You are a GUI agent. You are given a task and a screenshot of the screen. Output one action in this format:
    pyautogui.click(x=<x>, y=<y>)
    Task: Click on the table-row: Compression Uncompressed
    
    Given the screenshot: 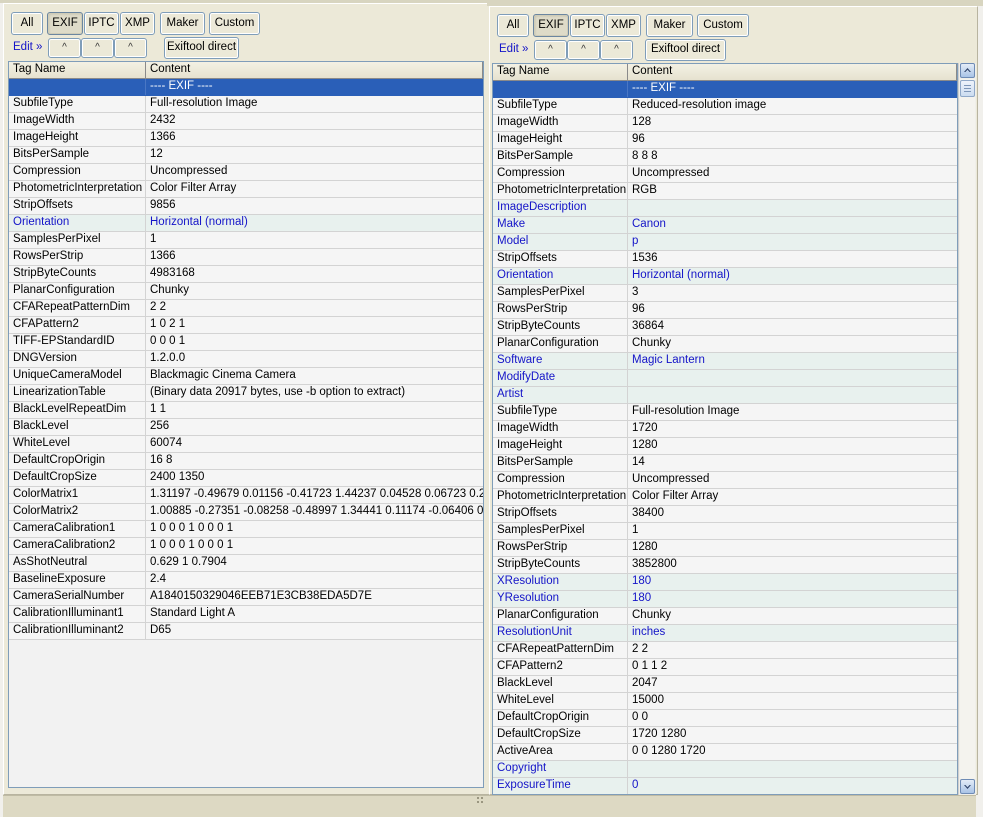 What is the action you would take?
    pyautogui.click(x=725, y=174)
    